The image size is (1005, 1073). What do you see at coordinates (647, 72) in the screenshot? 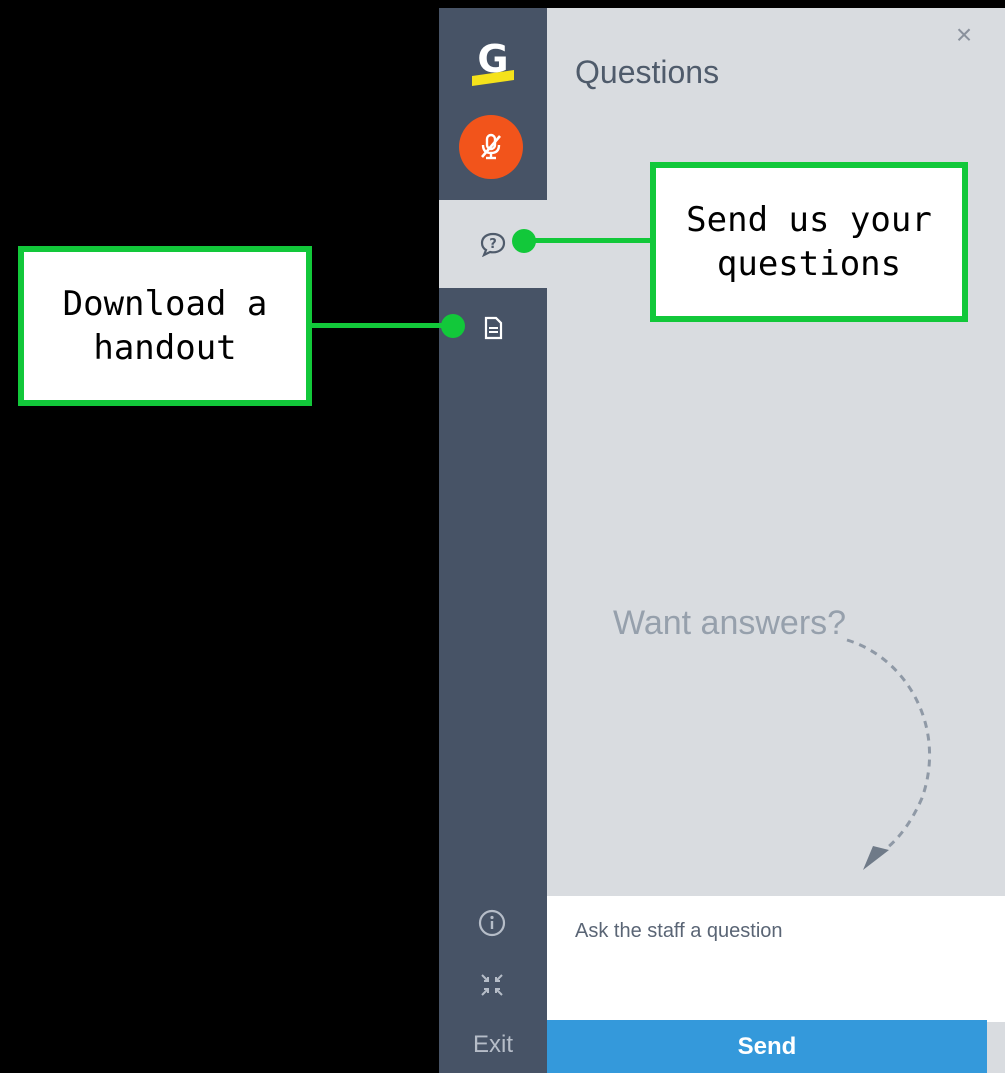
I see `panel-title: Questions` at bounding box center [647, 72].